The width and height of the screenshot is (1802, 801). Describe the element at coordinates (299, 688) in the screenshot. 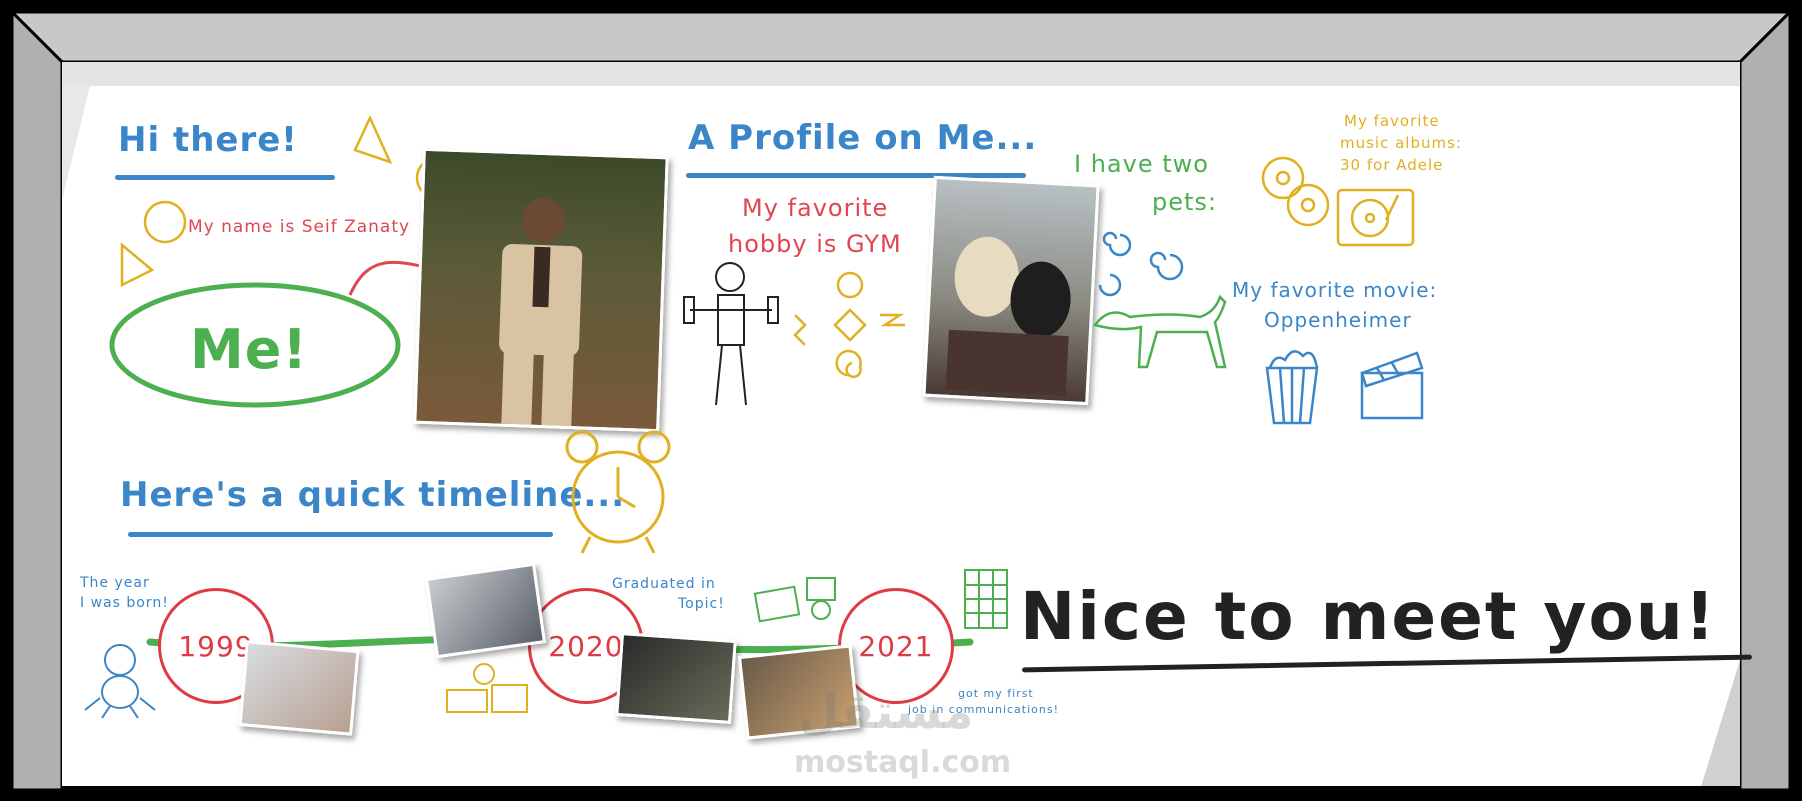

I see `baby-photo` at that location.